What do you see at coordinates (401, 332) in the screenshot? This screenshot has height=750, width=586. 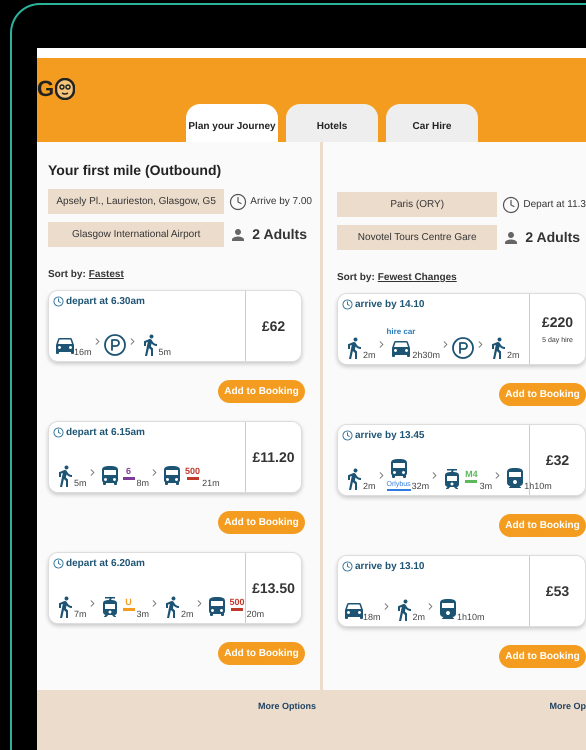 I see `leg-label: hire car` at bounding box center [401, 332].